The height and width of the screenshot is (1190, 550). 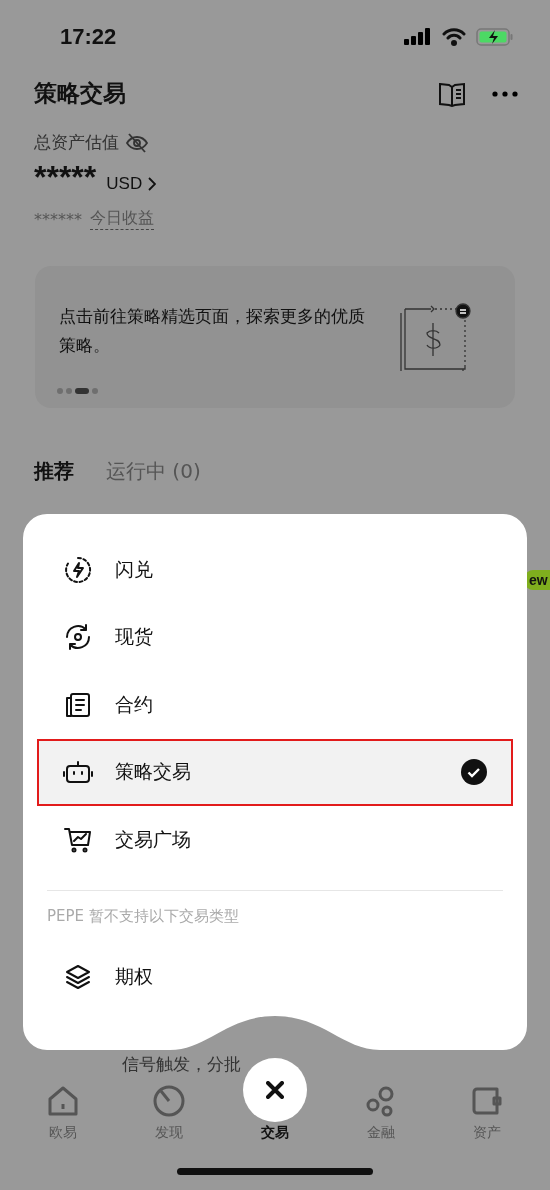 What do you see at coordinates (275, 840) in the screenshot?
I see `menu-item: 交易广场` at bounding box center [275, 840].